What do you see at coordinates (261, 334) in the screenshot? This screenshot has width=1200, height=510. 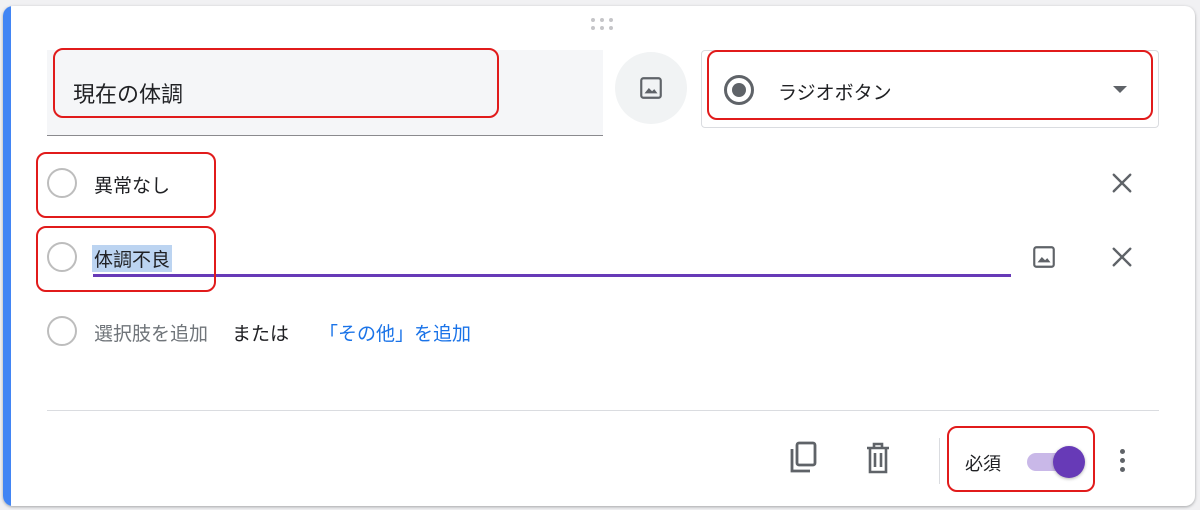 I see `add-option-or-text: または` at bounding box center [261, 334].